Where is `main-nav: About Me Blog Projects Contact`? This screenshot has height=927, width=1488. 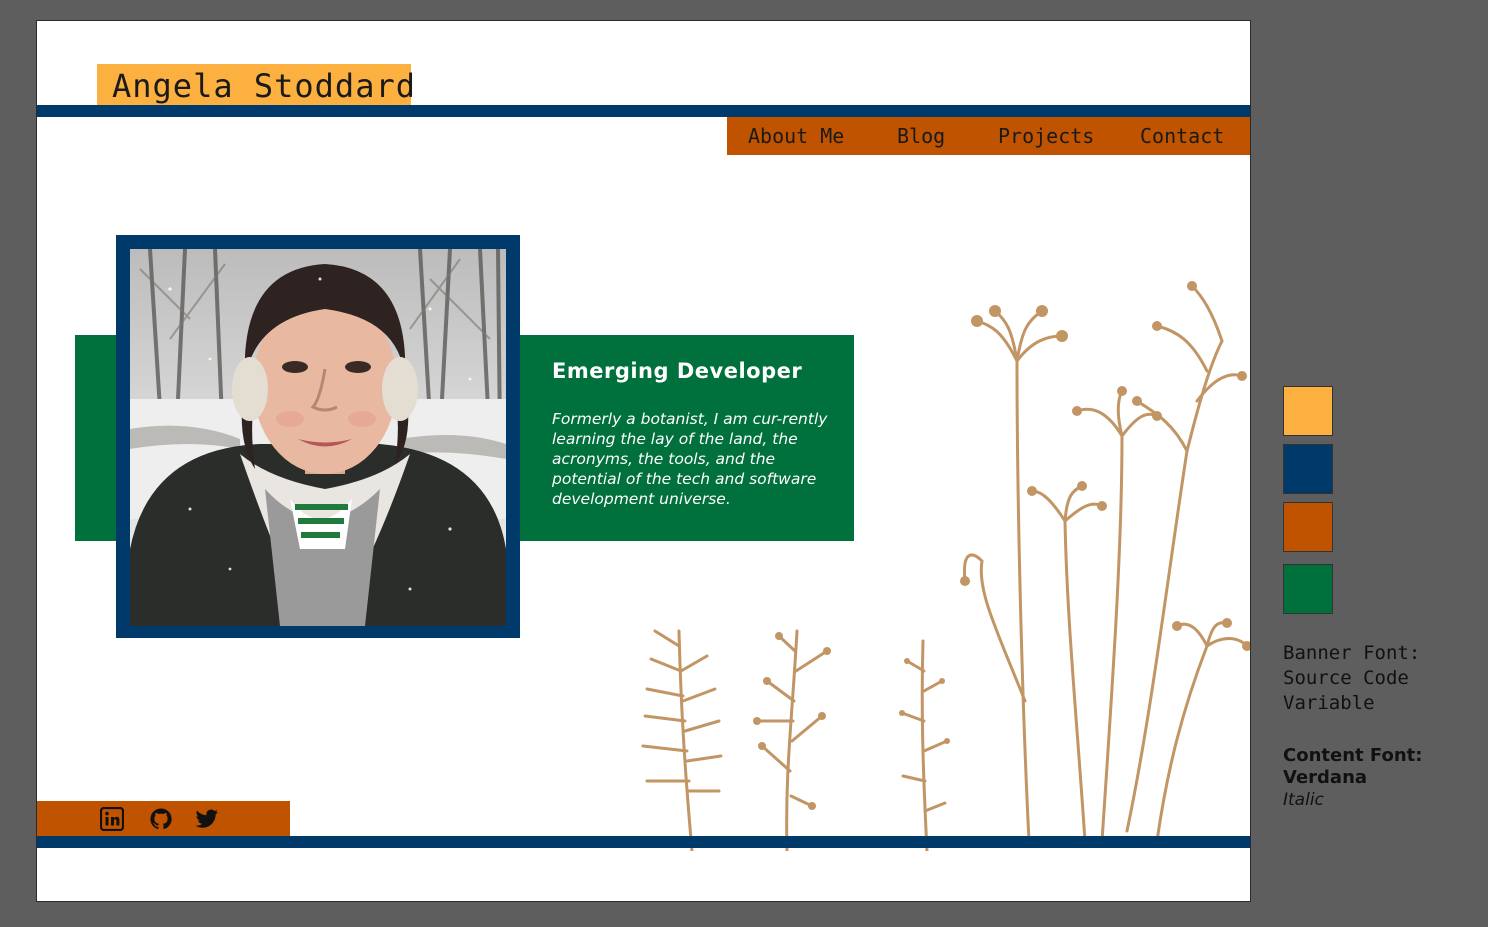 main-nav: About Me Blog Projects Contact is located at coordinates (988, 136).